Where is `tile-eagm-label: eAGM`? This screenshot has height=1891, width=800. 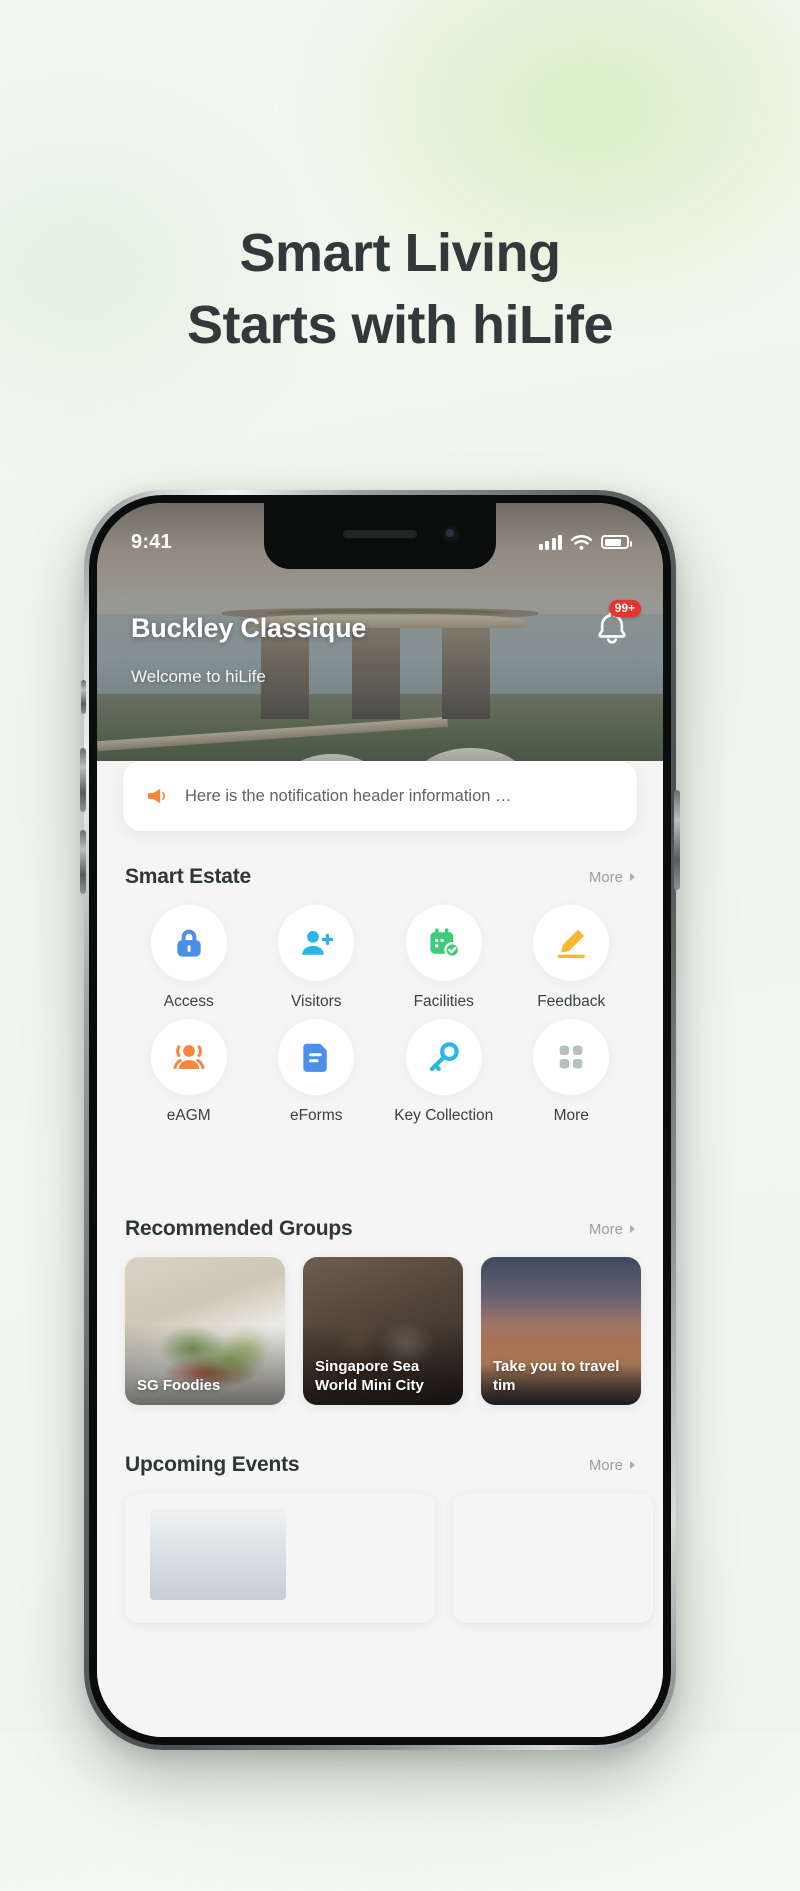
tile-eagm-label: eAGM is located at coordinates (188, 1115).